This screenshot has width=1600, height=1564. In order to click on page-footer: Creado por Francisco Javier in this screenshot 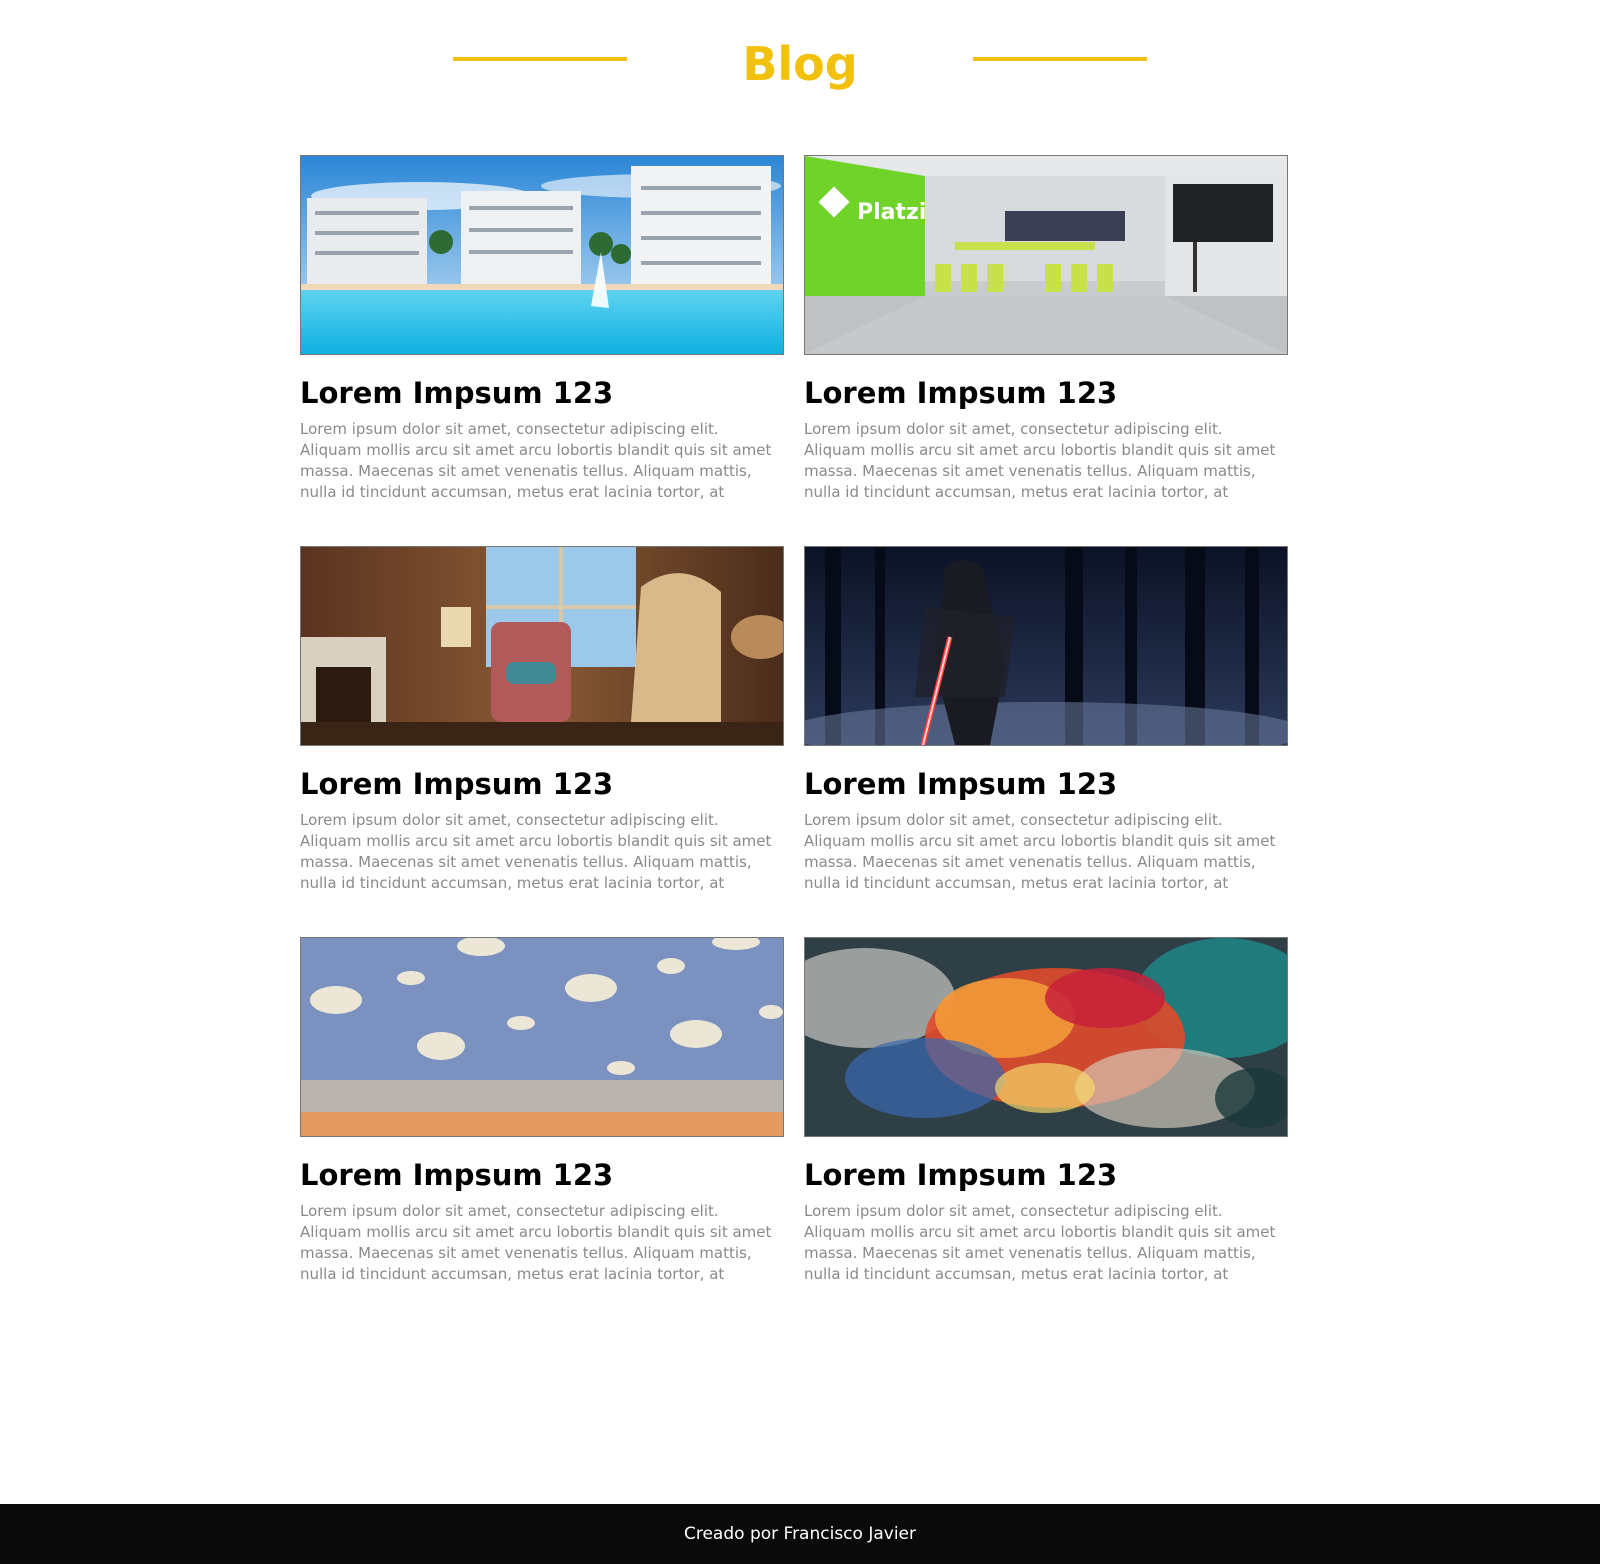, I will do `click(800, 1534)`.